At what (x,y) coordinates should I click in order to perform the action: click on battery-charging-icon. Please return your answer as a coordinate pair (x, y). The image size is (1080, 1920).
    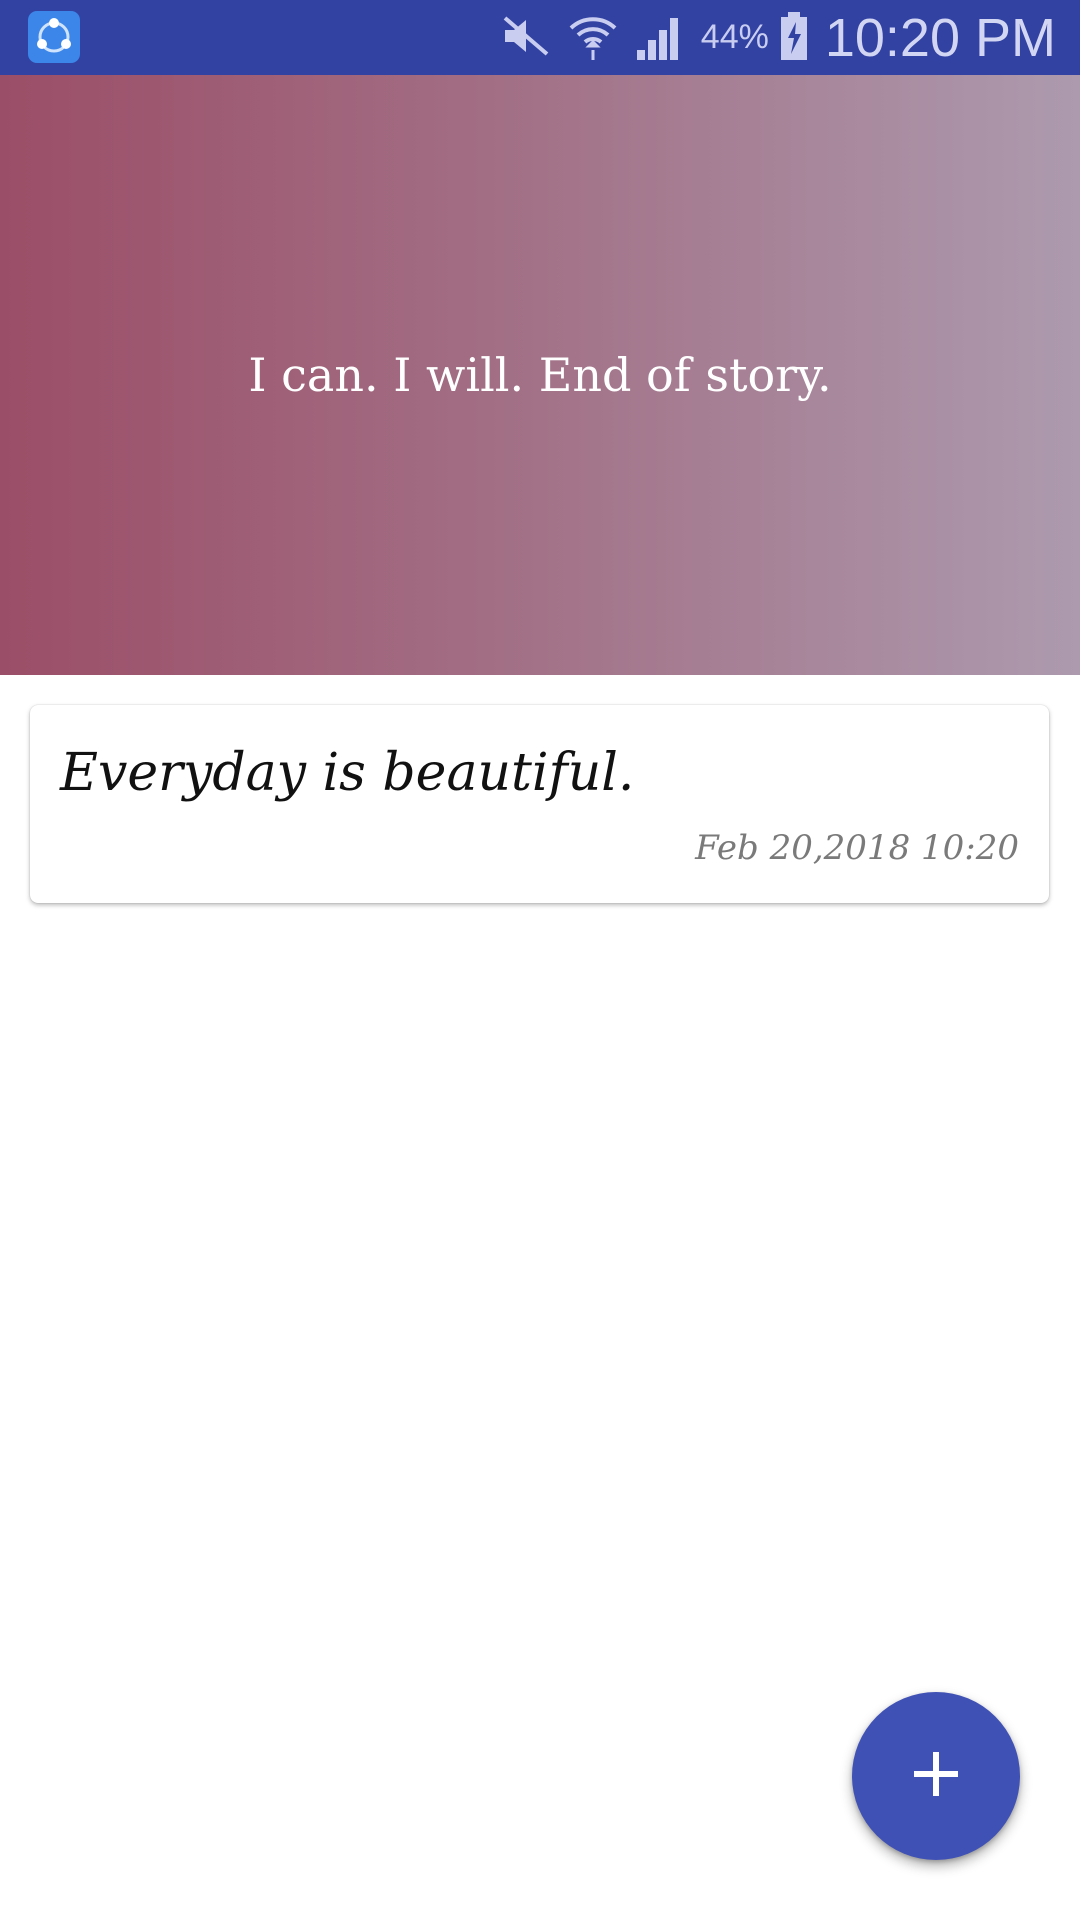
    Looking at the image, I should click on (794, 38).